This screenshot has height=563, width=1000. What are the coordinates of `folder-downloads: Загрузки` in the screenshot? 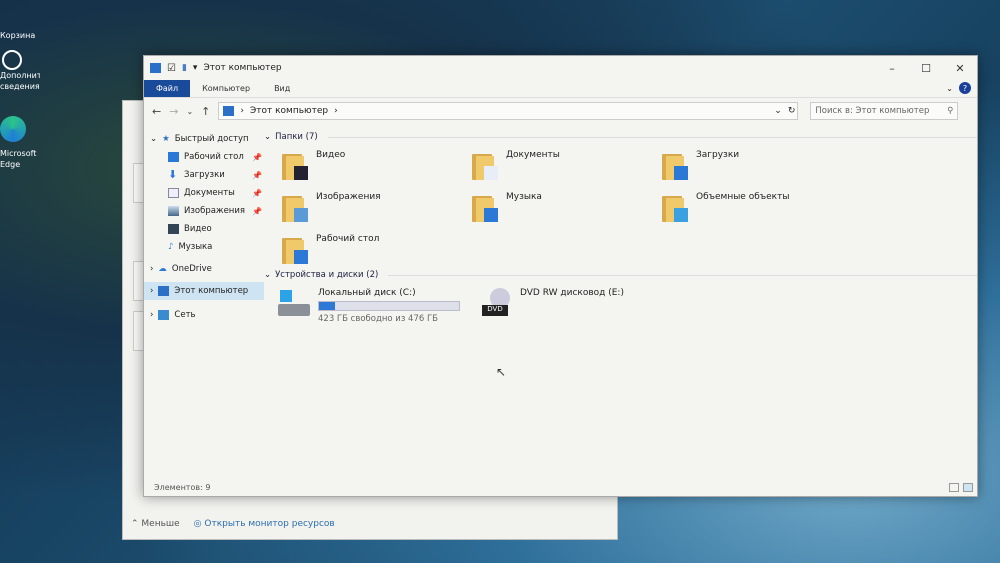 It's located at (757, 166).